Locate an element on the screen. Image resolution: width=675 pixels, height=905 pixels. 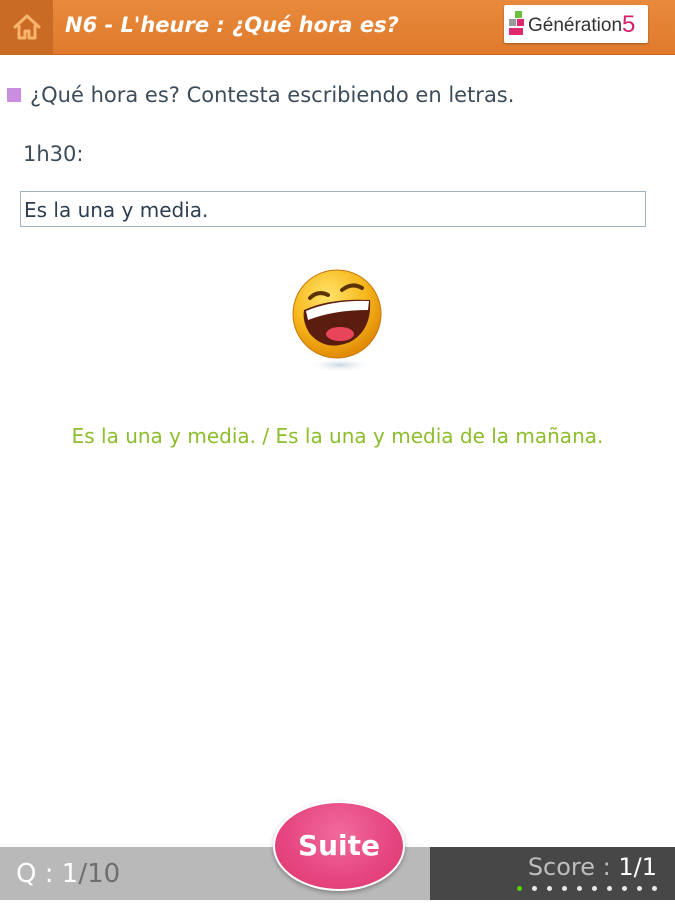
logo-squares is located at coordinates (519, 24).